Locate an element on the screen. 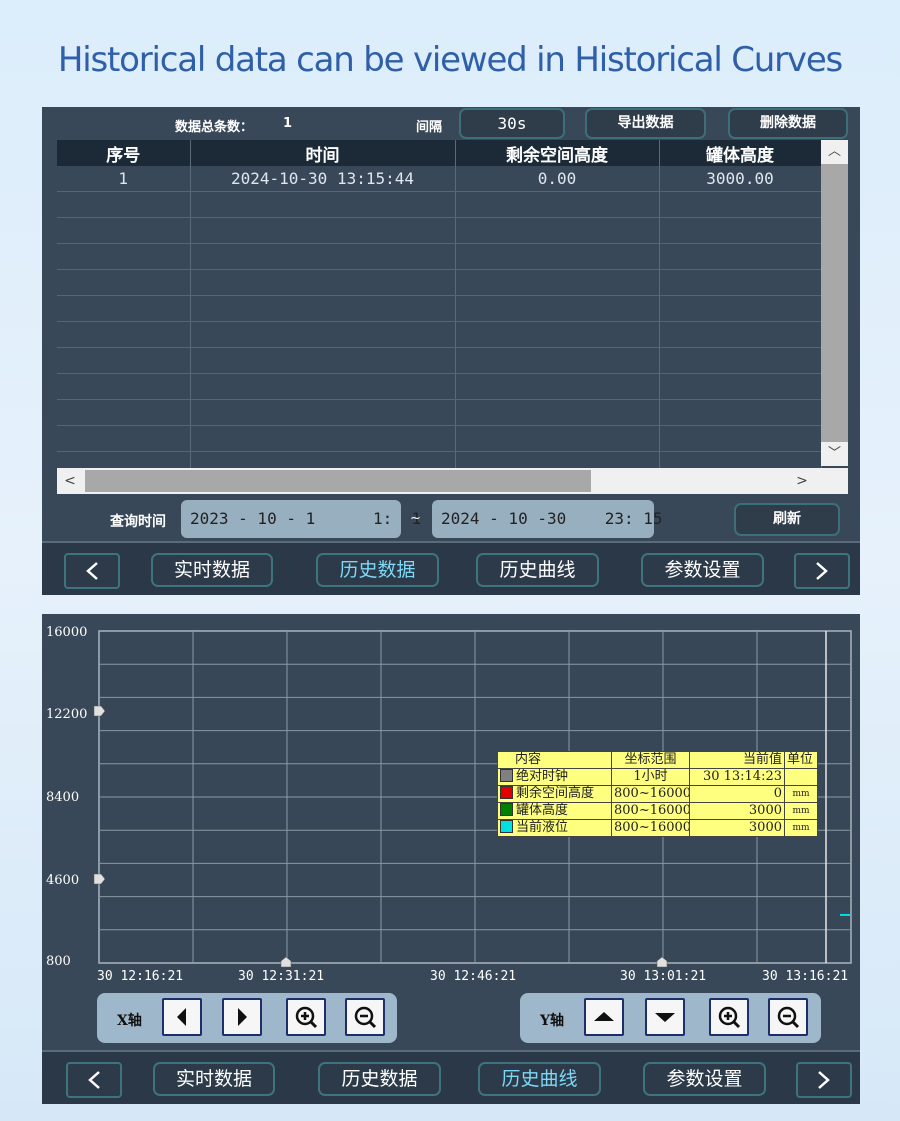 This screenshot has height=1121, width=900. interval-field: 30s is located at coordinates (512, 123).